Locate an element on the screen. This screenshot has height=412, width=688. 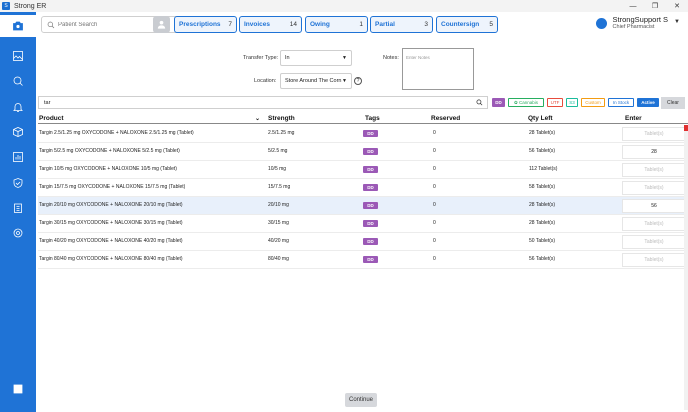
enter-quantity-input: 56 is located at coordinates (654, 206).